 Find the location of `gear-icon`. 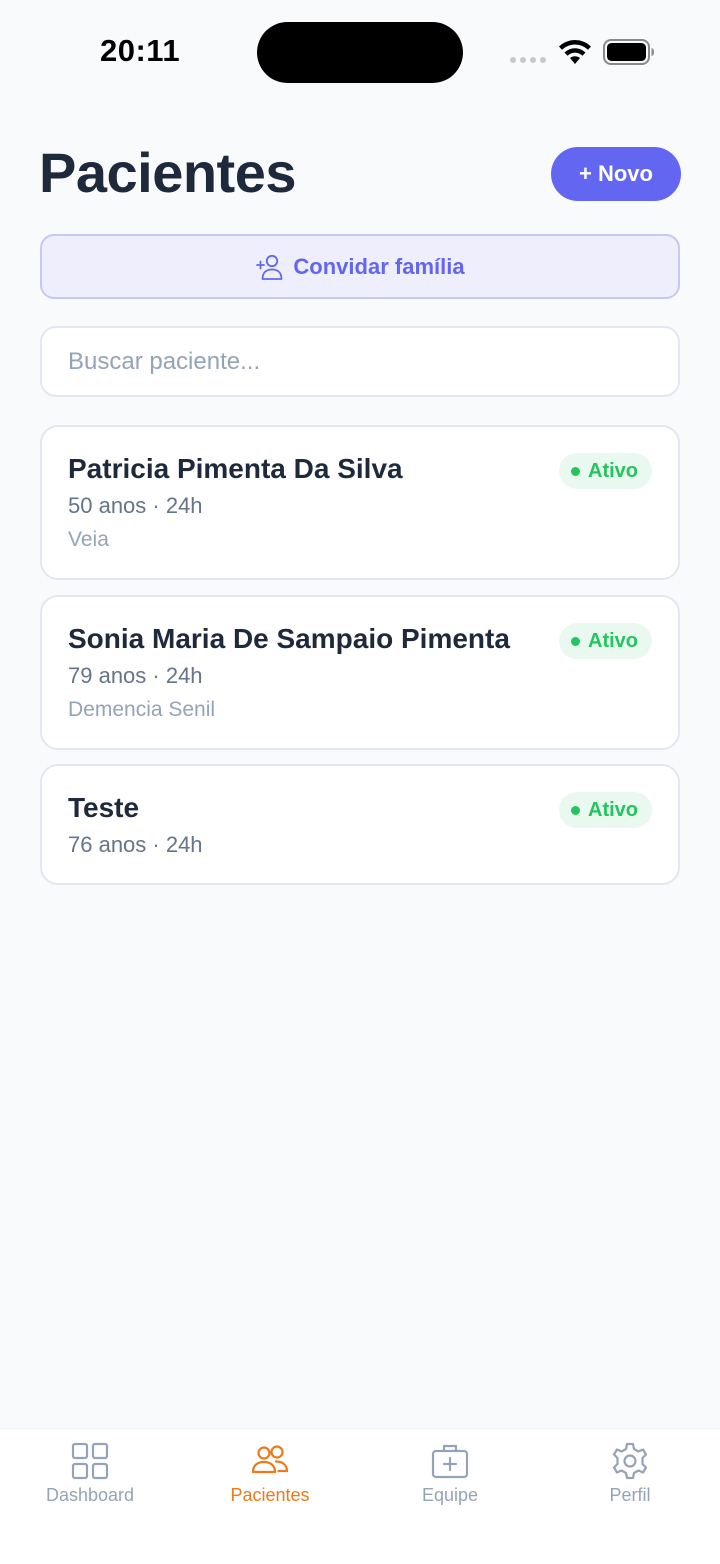

gear-icon is located at coordinates (630, 1461).